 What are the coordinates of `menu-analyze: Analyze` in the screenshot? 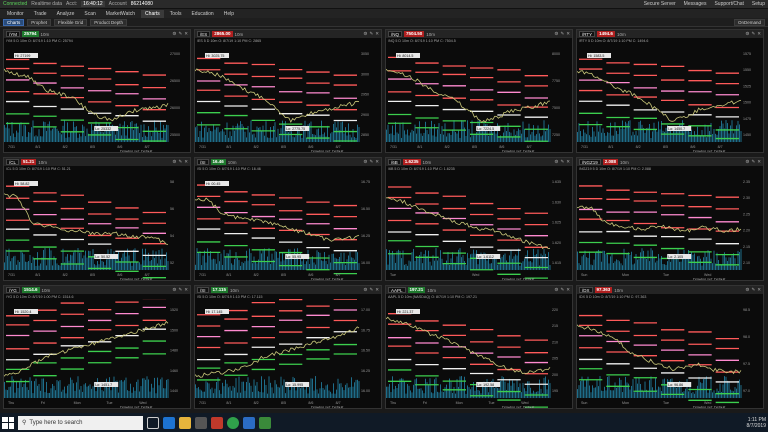 It's located at (66, 14).